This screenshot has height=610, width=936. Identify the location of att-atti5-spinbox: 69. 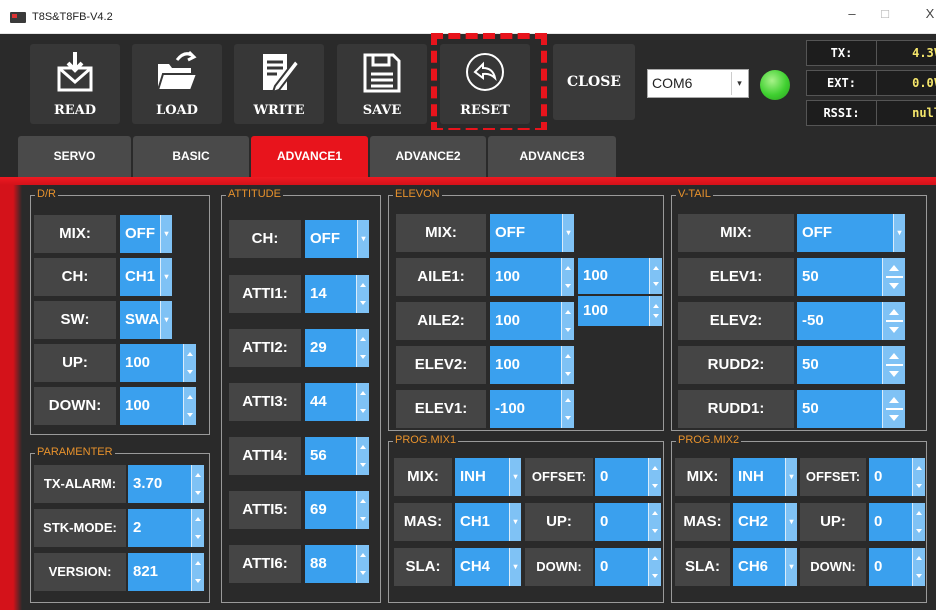
(337, 510).